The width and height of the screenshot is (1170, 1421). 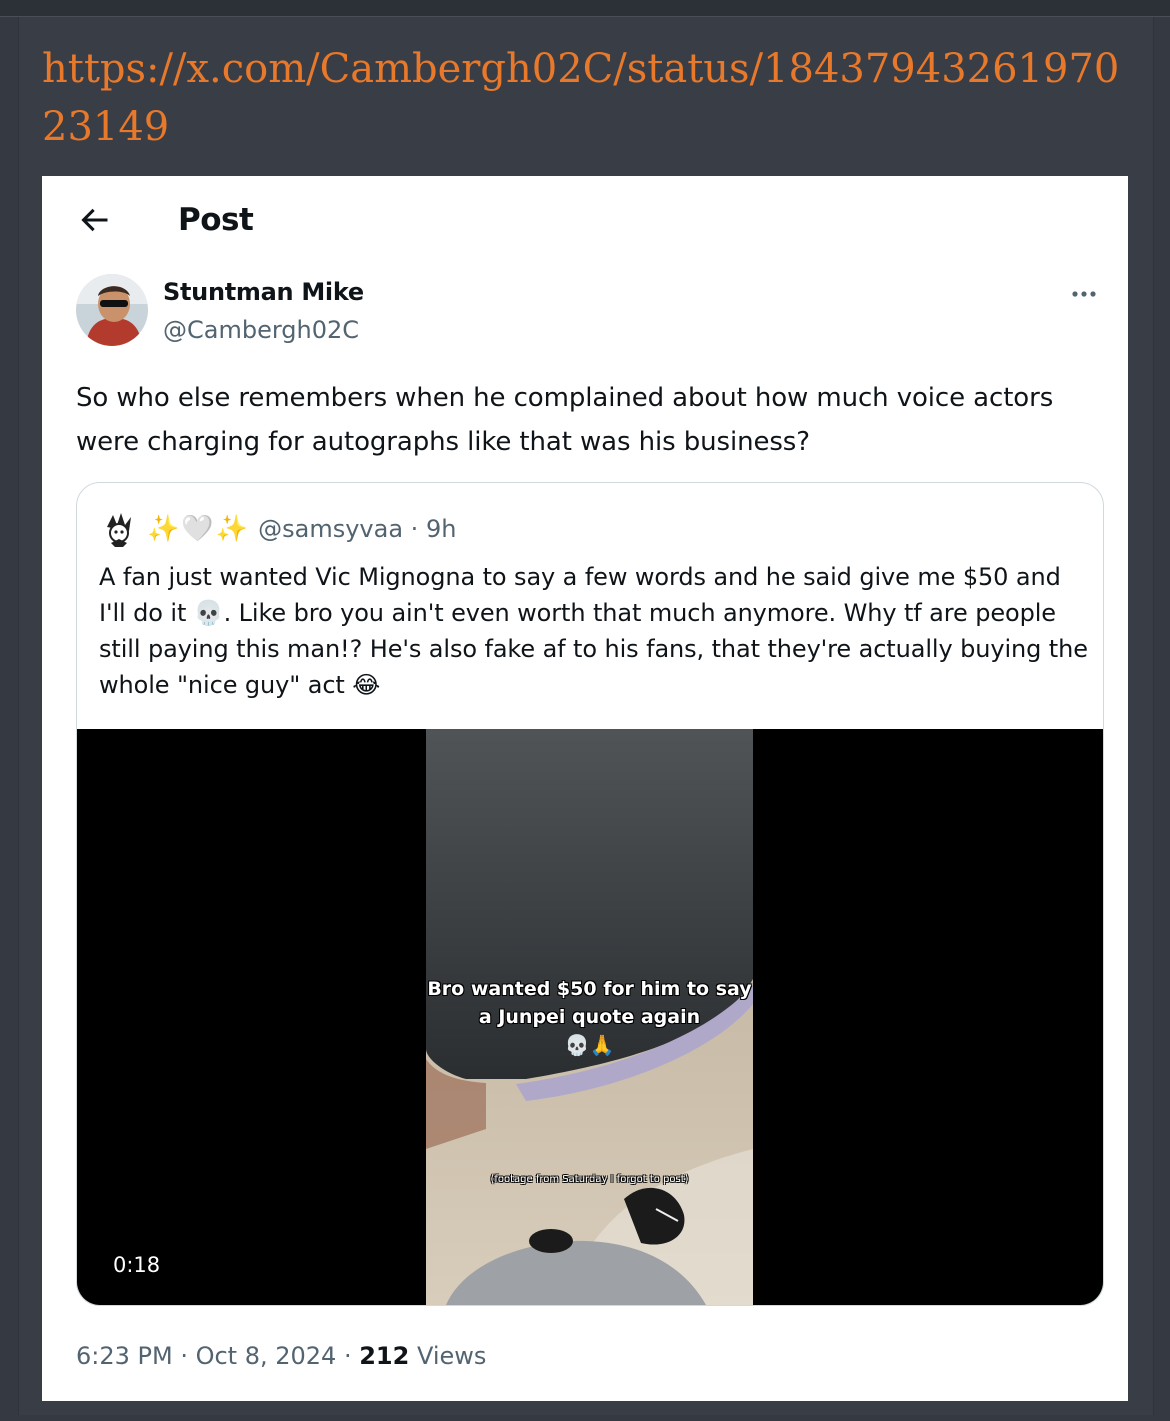 What do you see at coordinates (216, 220) in the screenshot?
I see `page-title: Post` at bounding box center [216, 220].